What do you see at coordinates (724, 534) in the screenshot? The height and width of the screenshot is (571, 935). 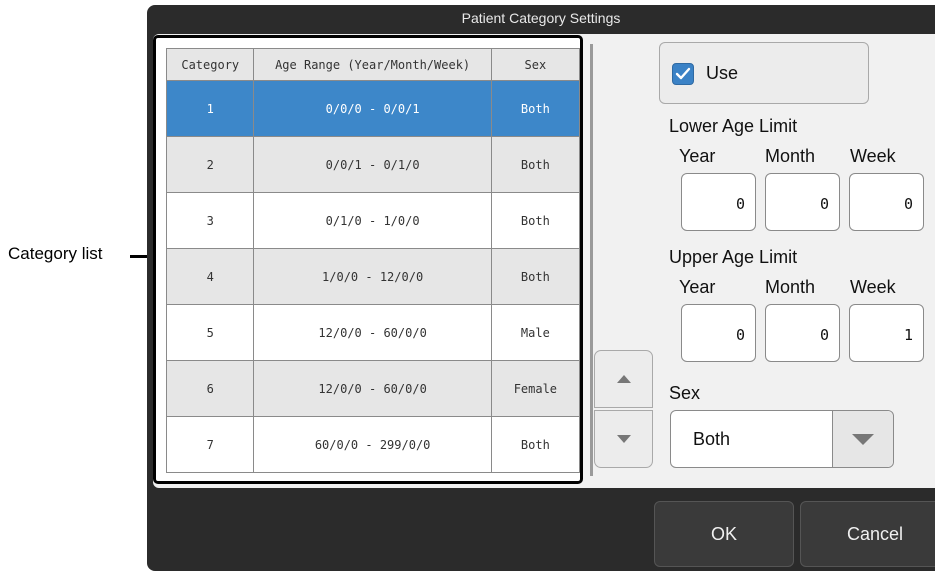 I see `ok-button: OK` at bounding box center [724, 534].